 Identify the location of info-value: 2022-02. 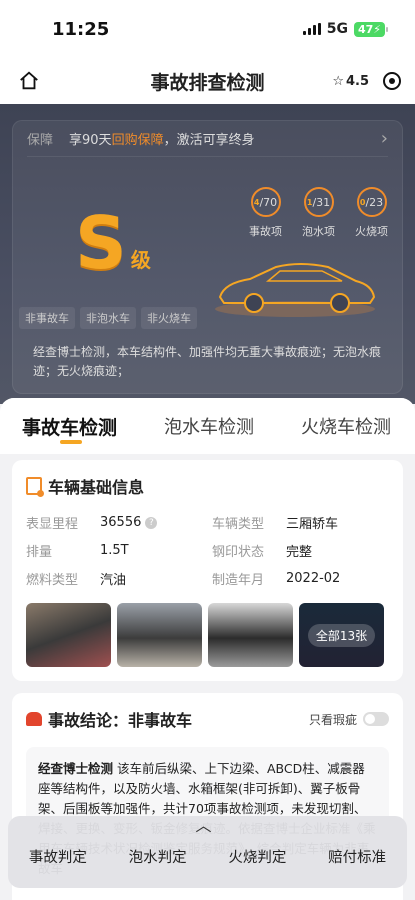
(313, 578).